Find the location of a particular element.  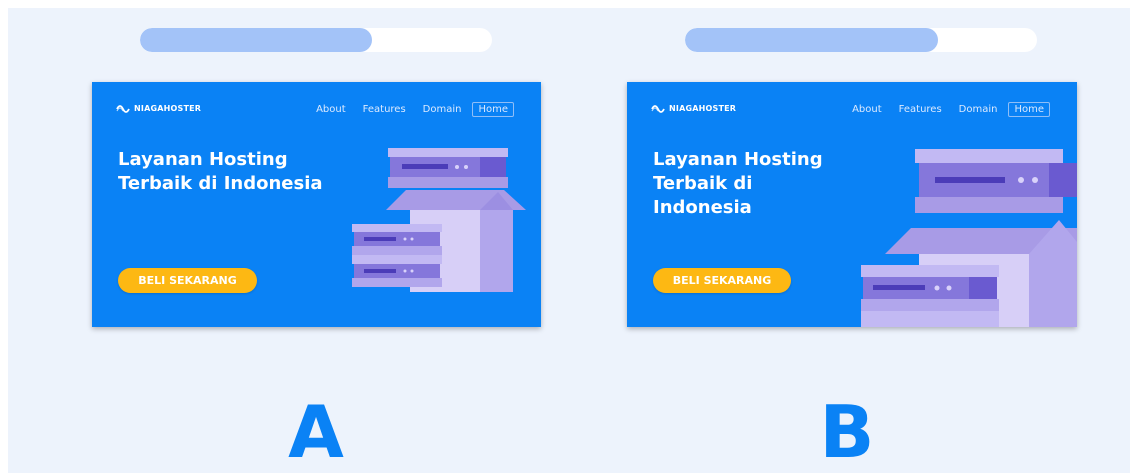

progress-bar-a is located at coordinates (316, 40).